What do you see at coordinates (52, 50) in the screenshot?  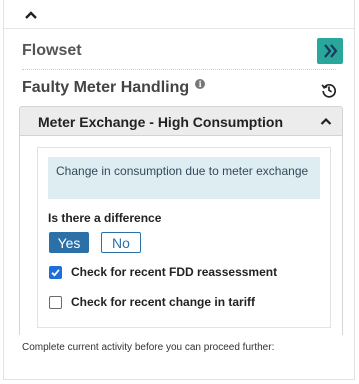 I see `flowset-title: Flowset` at bounding box center [52, 50].